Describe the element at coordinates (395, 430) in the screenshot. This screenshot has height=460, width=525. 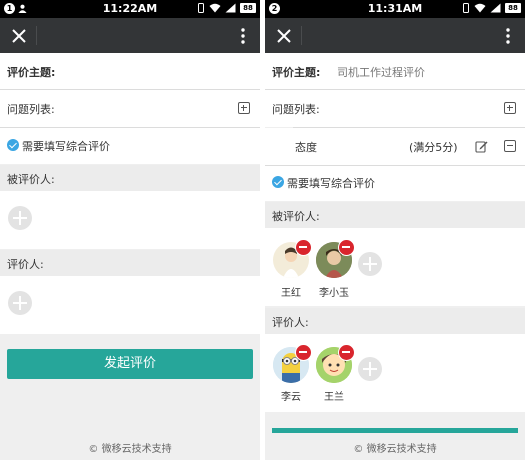
I see `submit-evaluation-button` at that location.